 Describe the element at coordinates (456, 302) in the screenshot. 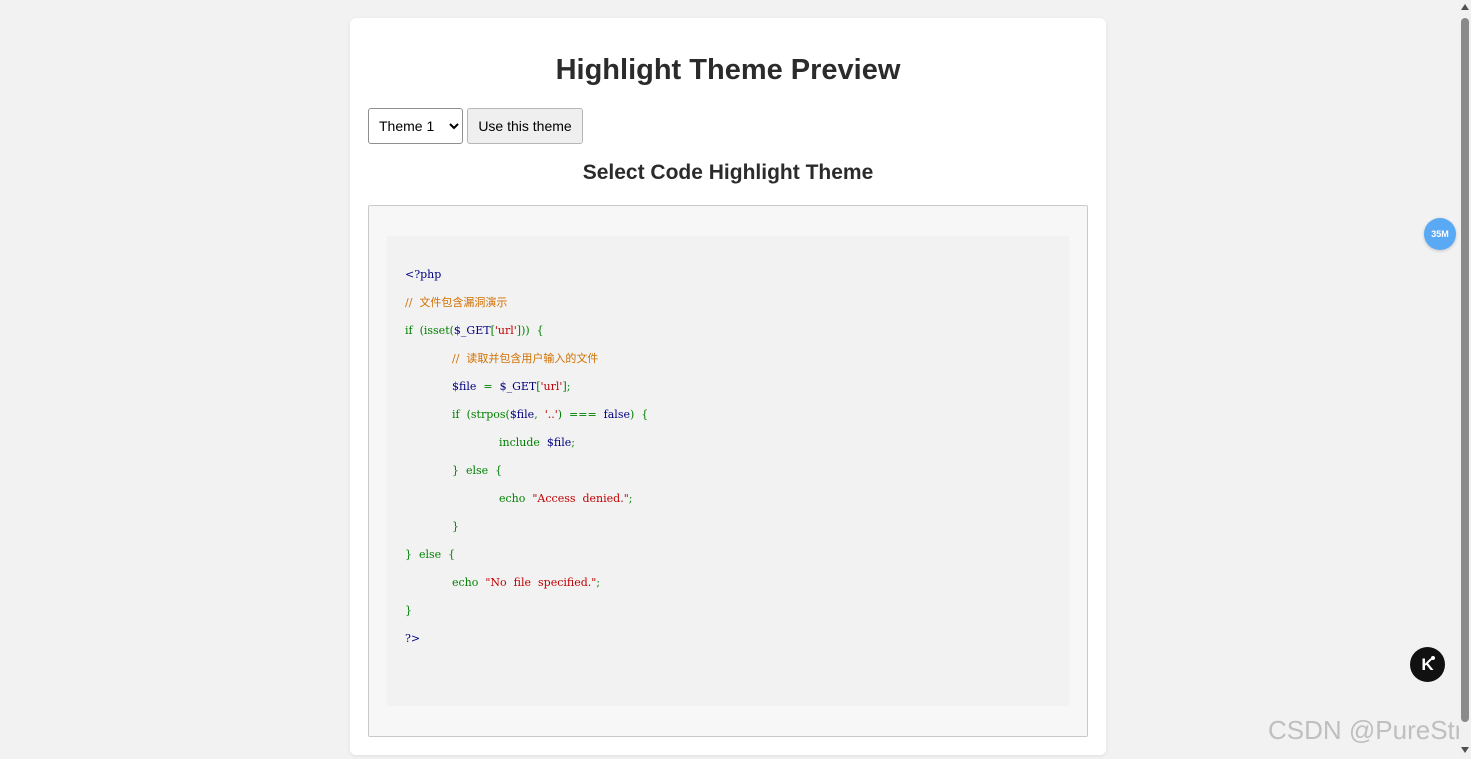

I see `code-token: // 文件包含漏洞演示` at that location.